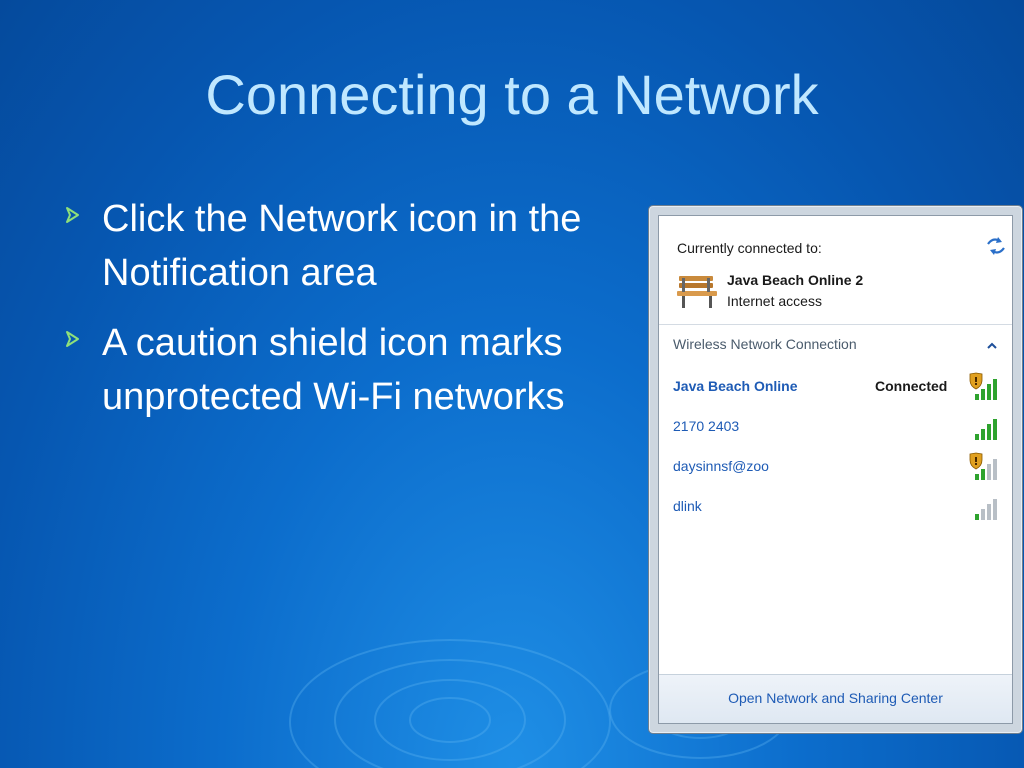  Describe the element at coordinates (992, 346) in the screenshot. I see `chevron-up-icon` at that location.